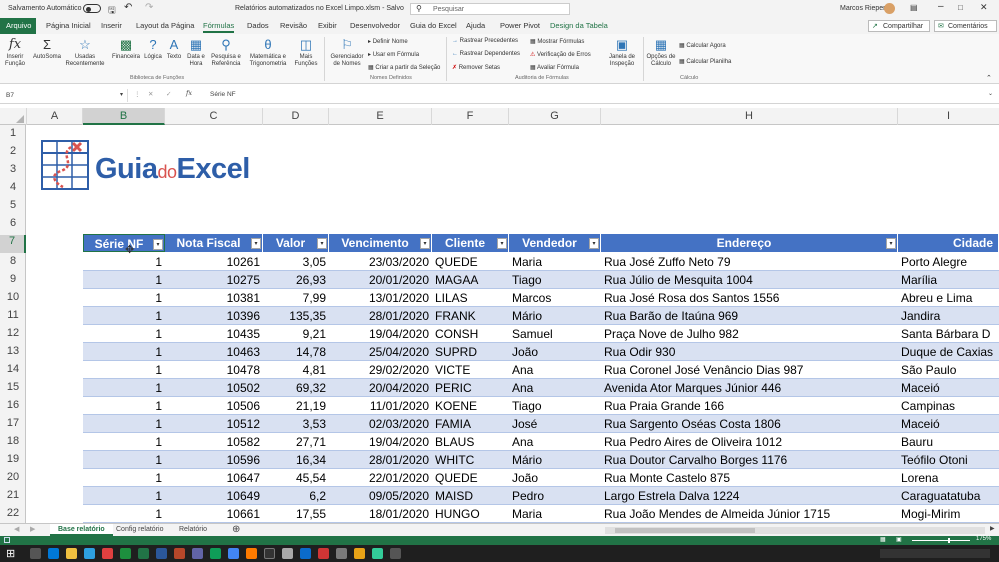 The width and height of the screenshot is (999, 562). Describe the element at coordinates (470, 442) in the screenshot. I see `cell-cliente: BLAUS` at that location.